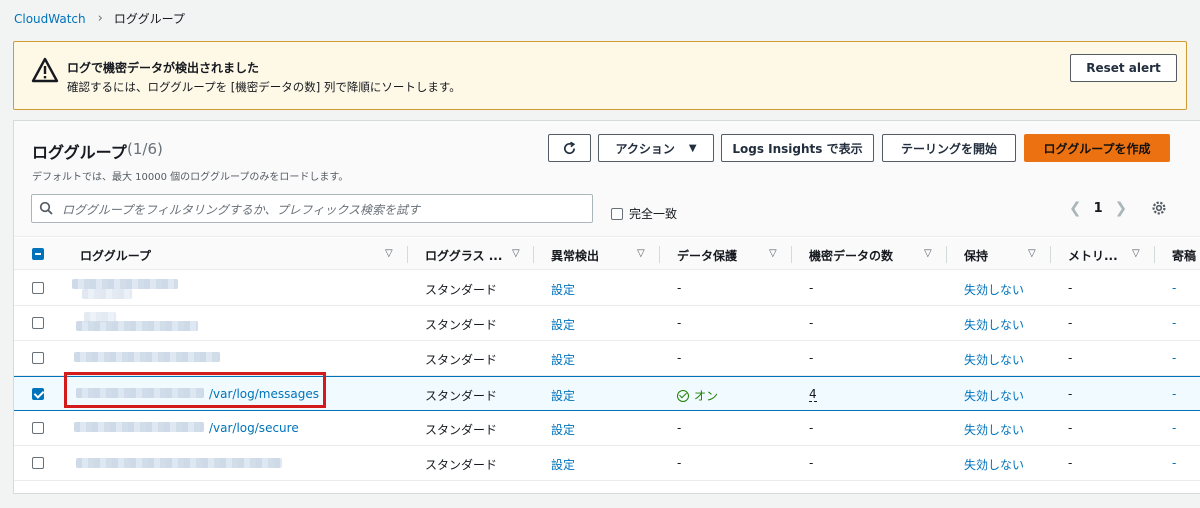  Describe the element at coordinates (139, 427) in the screenshot. I see `redacted-log-group-prefix` at that location.